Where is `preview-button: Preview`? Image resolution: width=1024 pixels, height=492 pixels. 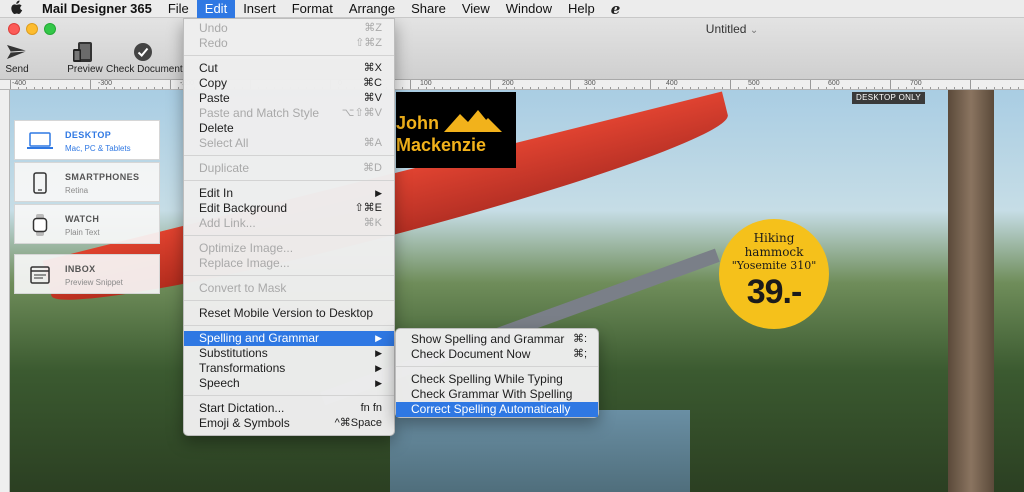 preview-button: Preview is located at coordinates (85, 57).